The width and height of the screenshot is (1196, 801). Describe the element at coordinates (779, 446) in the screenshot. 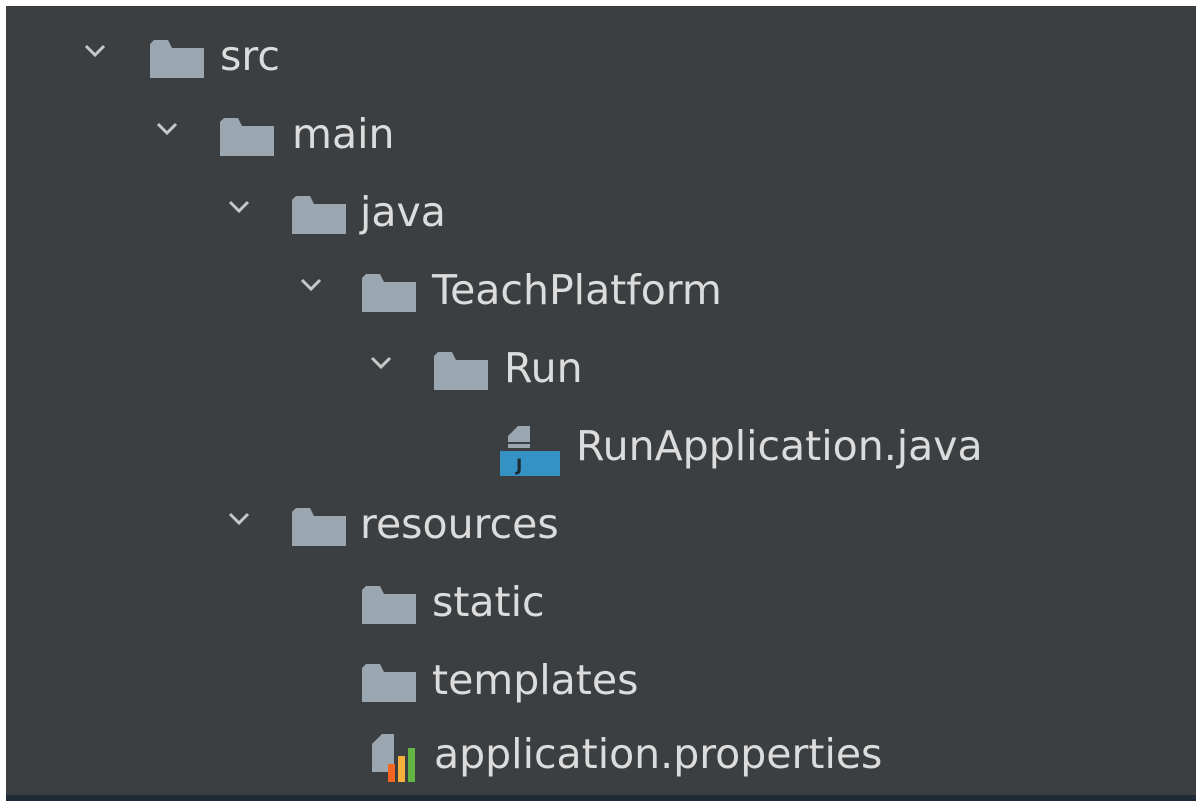

I see `tree-item-label: RunApplication.java` at that location.